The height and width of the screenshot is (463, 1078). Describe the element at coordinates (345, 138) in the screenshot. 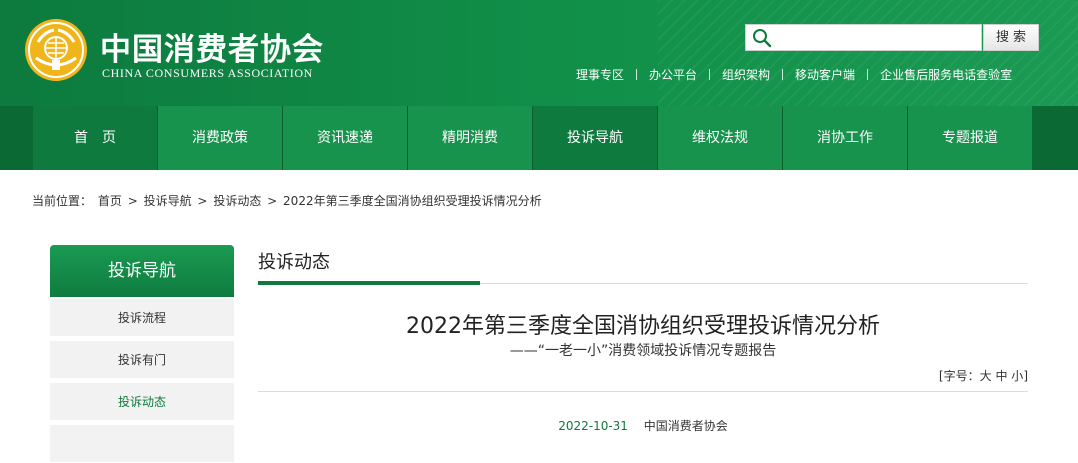

I see `nav-item-news: 资讯速递` at that location.